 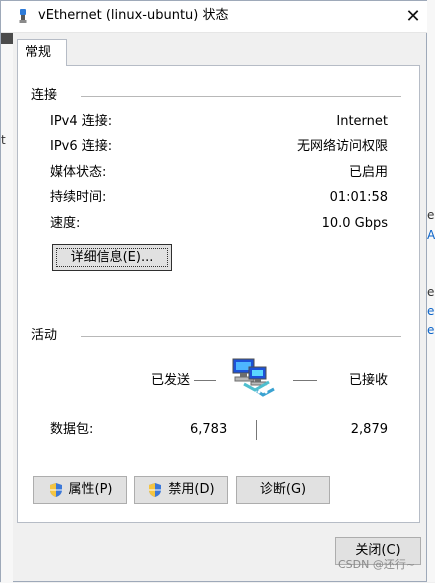 I want to click on properties-button-label: 属性(P), so click(x=90, y=489).